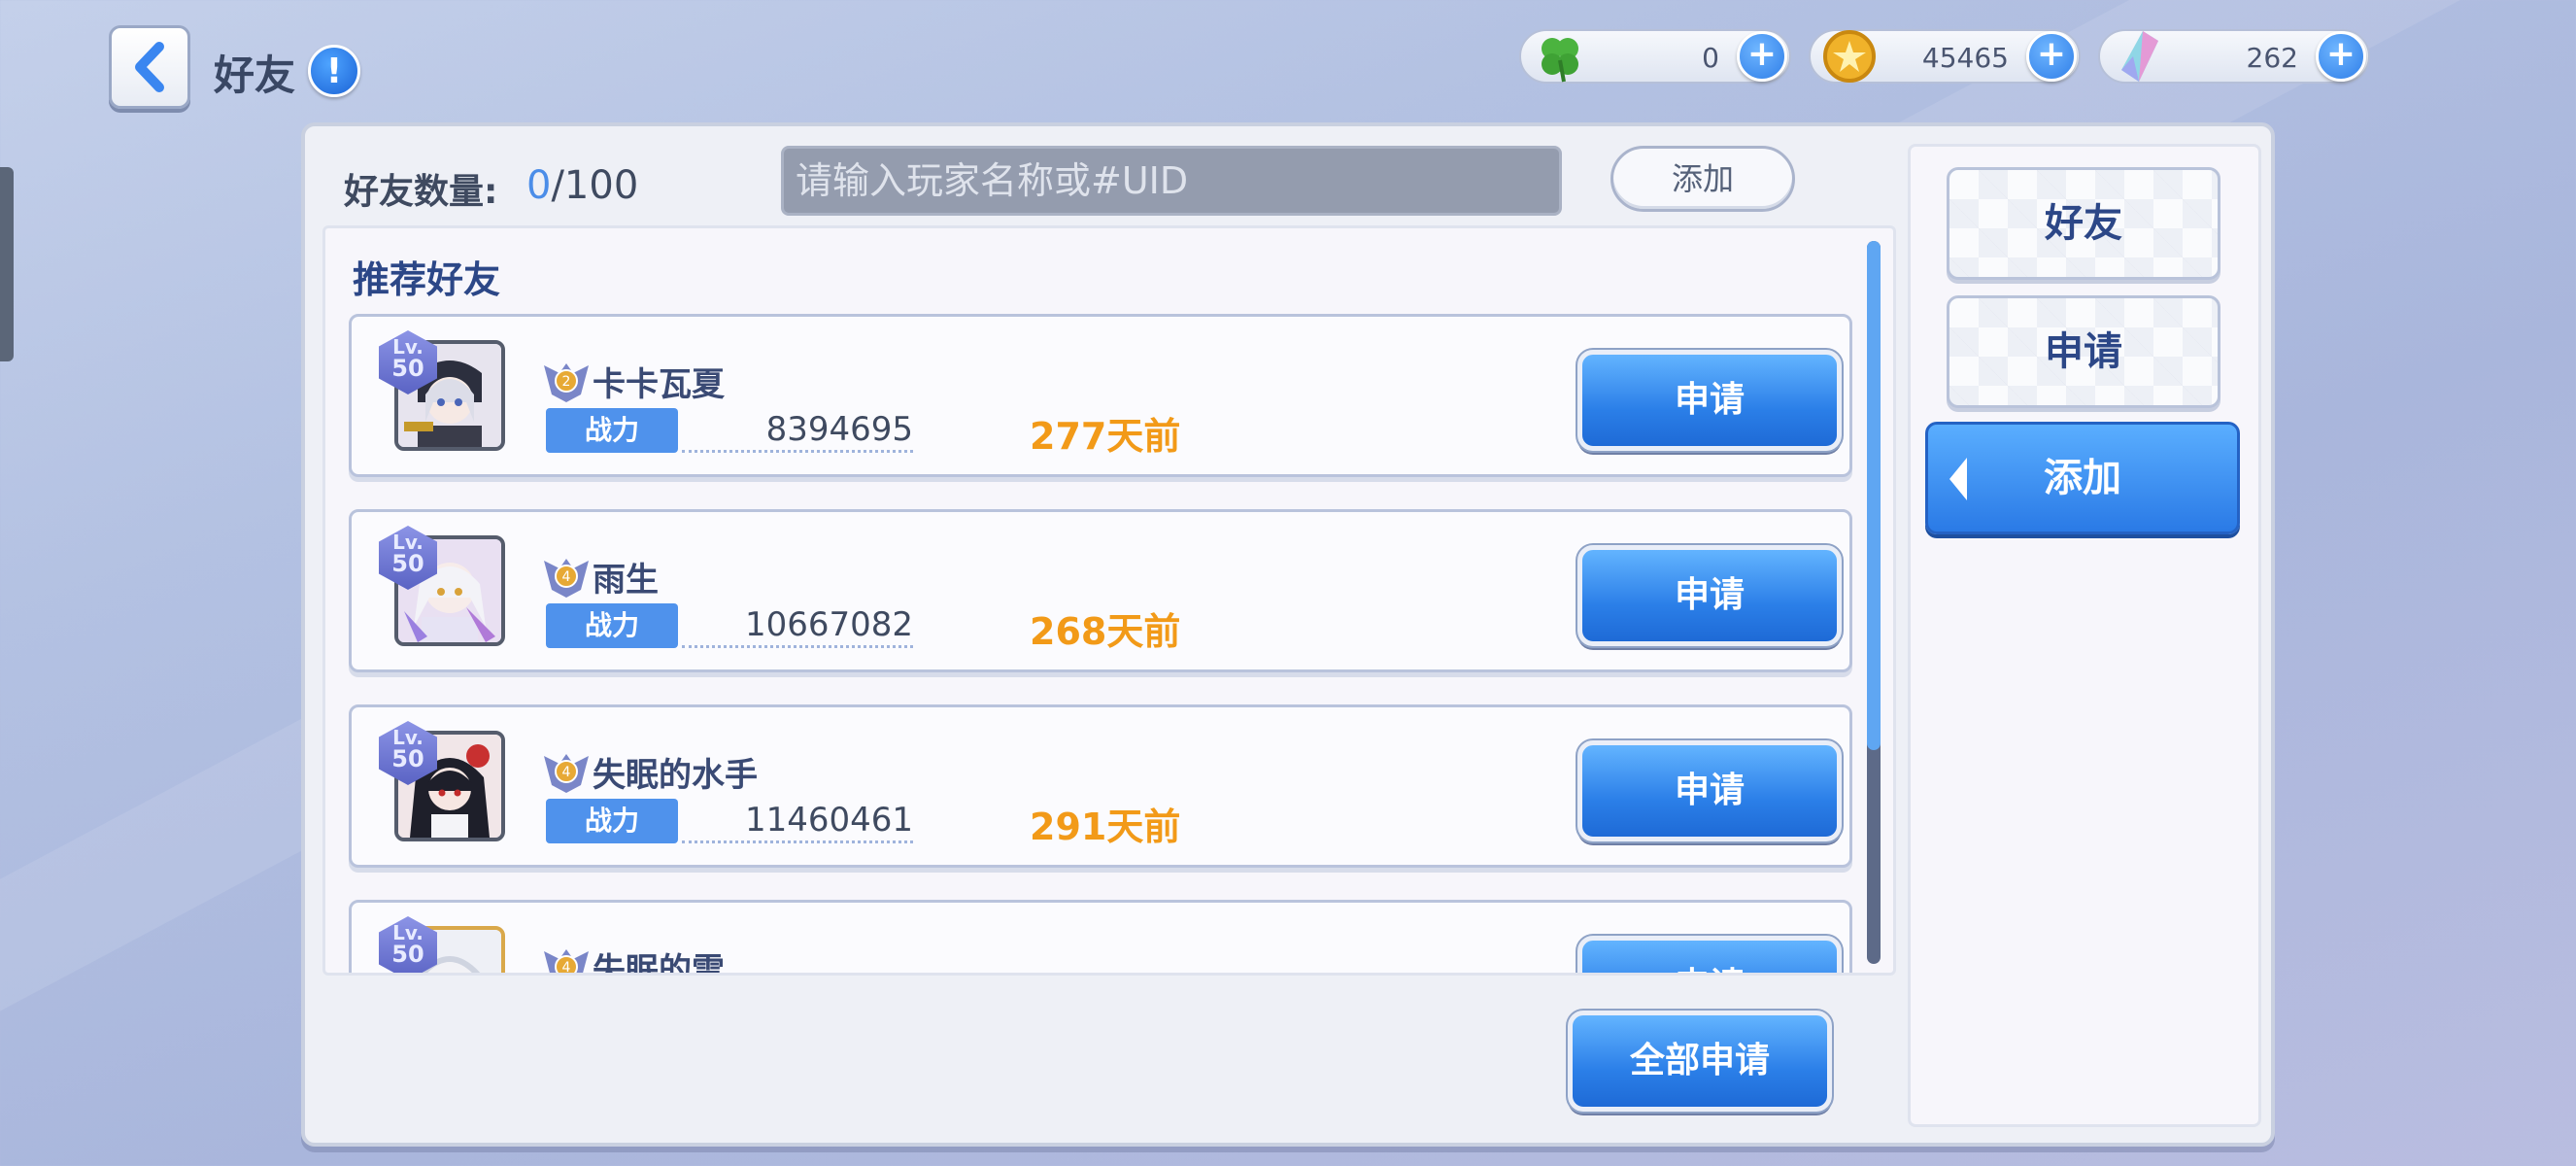 Image resolution: width=2576 pixels, height=1166 pixels. Describe the element at coordinates (1965, 58) in the screenshot. I see `coin-value: 45465` at that location.